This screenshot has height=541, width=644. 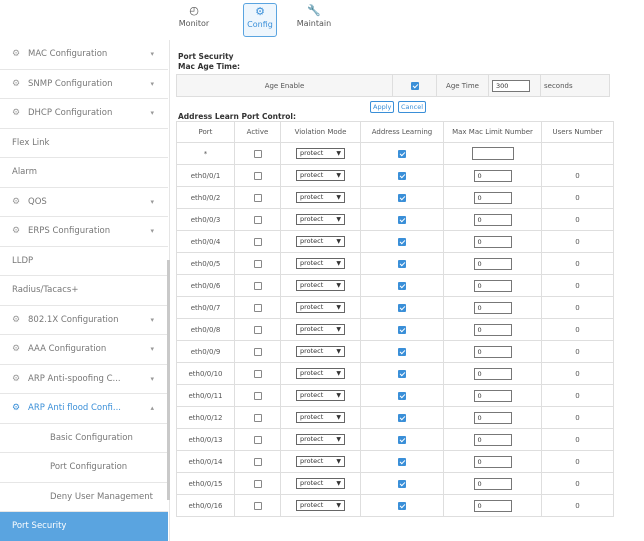 What do you see at coordinates (84, 320) in the screenshot?
I see `sidebar-item-802-1x-configuration: ⚙ 802.1X Configuration ▾` at bounding box center [84, 320].